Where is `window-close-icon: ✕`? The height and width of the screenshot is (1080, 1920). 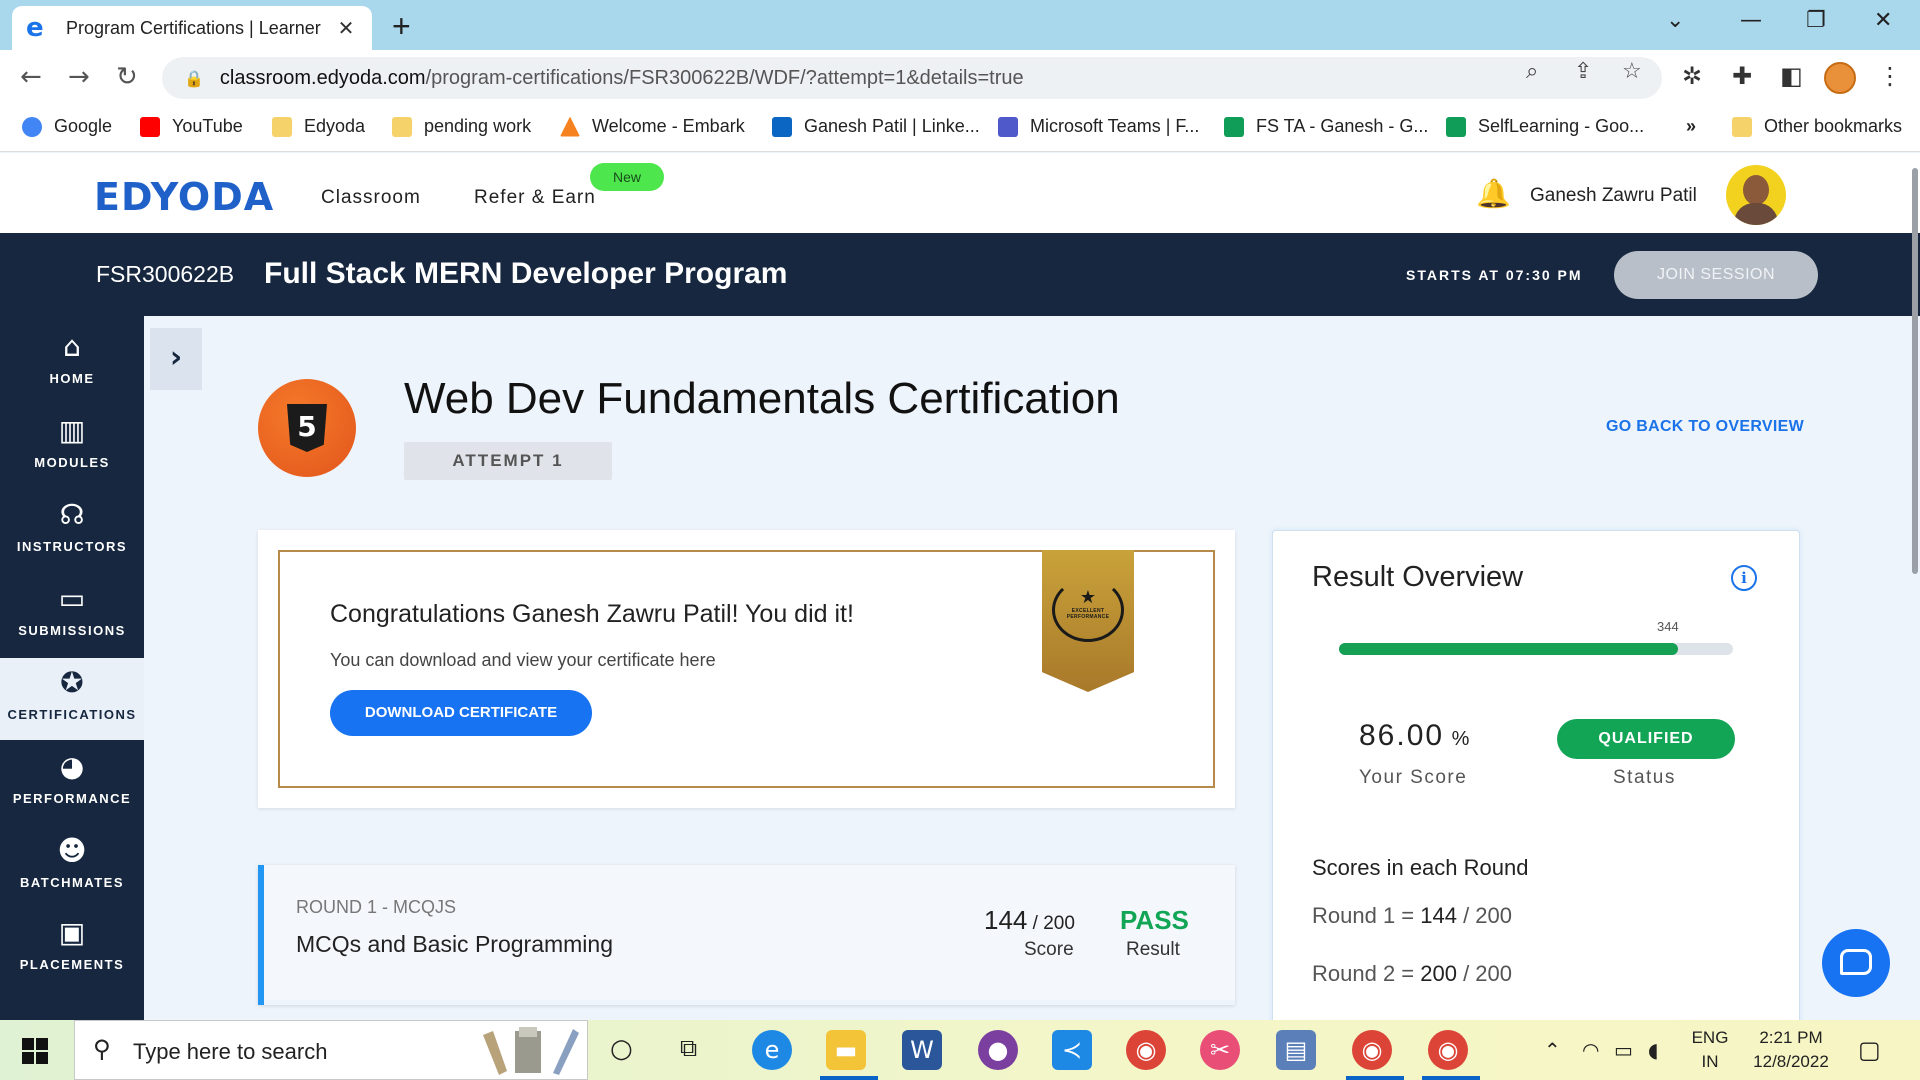 window-close-icon: ✕ is located at coordinates (1883, 20).